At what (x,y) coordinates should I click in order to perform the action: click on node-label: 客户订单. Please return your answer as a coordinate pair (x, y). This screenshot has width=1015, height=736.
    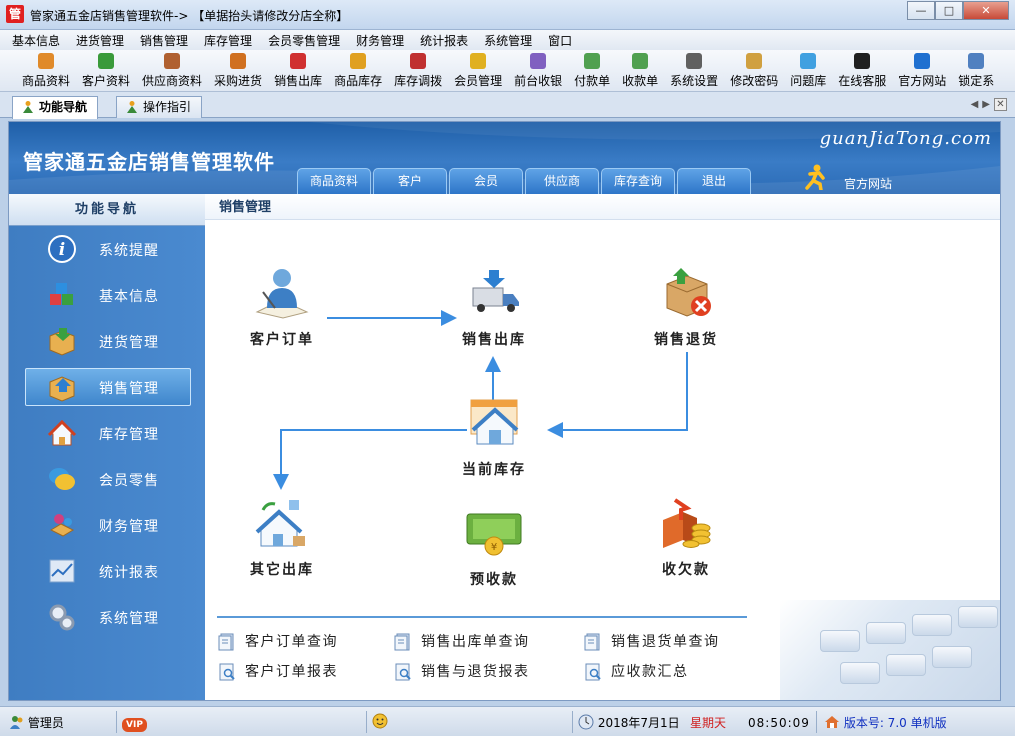
    Looking at the image, I should click on (282, 340).